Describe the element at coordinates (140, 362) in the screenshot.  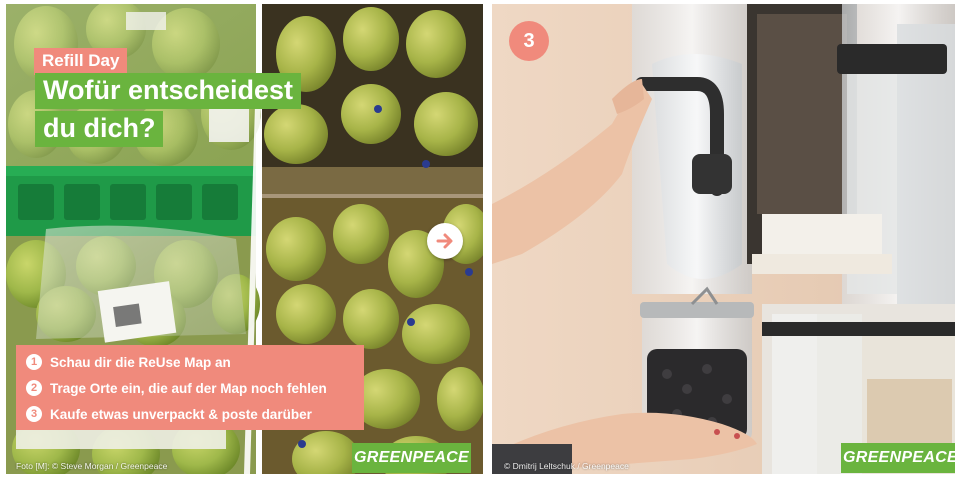
I see `step-text: Schau dir die ReUse Map an` at that location.